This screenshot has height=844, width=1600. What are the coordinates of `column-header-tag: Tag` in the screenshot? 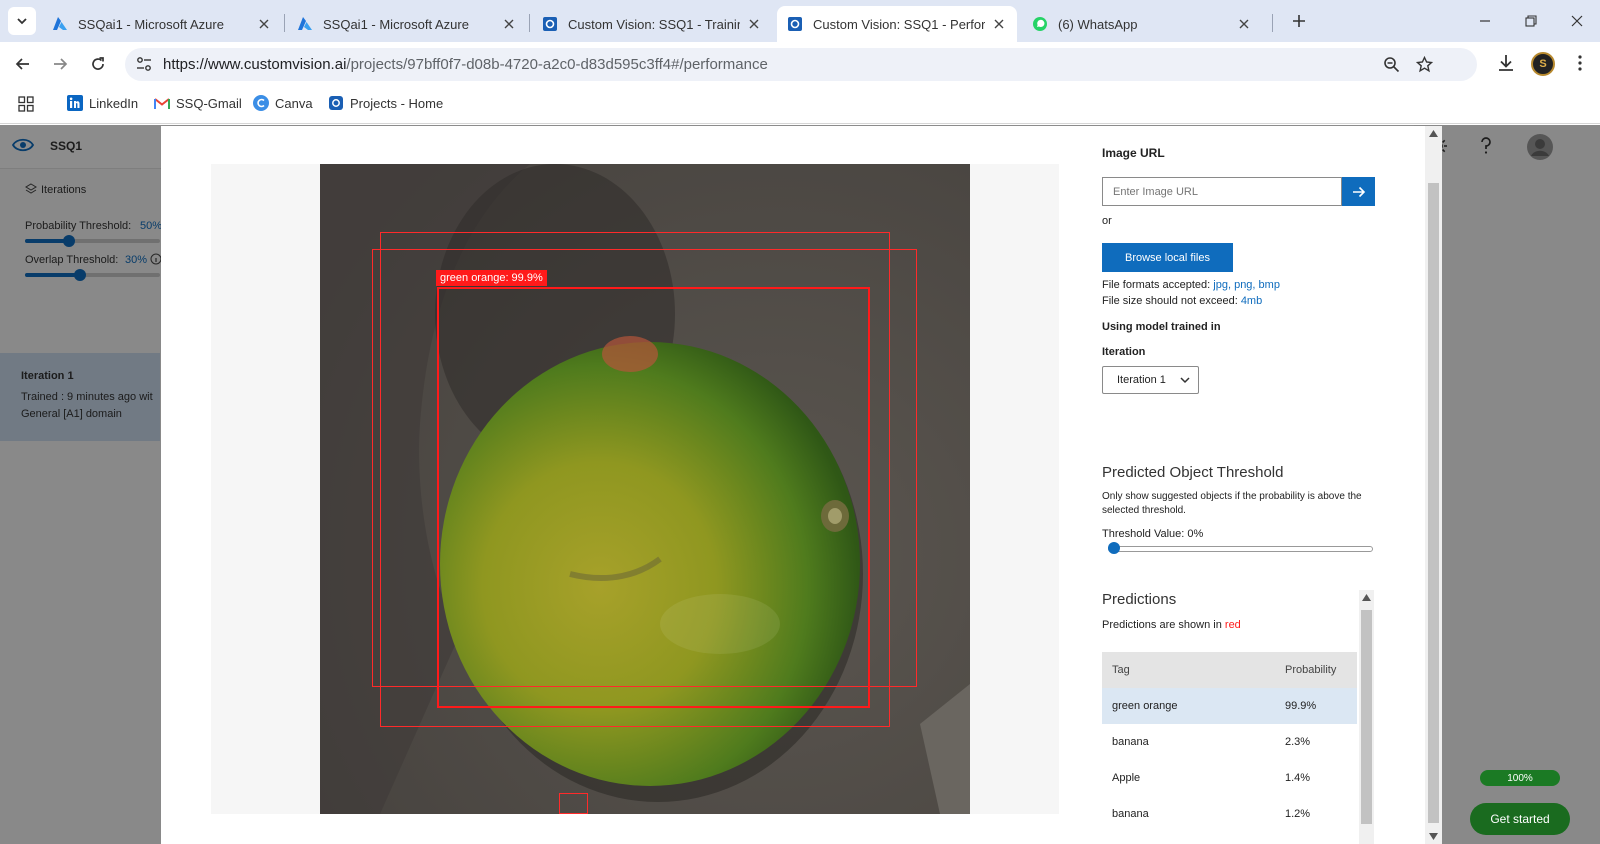 It's located at (1121, 670).